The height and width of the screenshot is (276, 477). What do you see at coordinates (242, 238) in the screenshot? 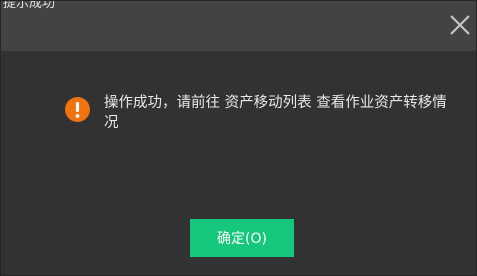
I see `ok-button: 确定(O)` at bounding box center [242, 238].